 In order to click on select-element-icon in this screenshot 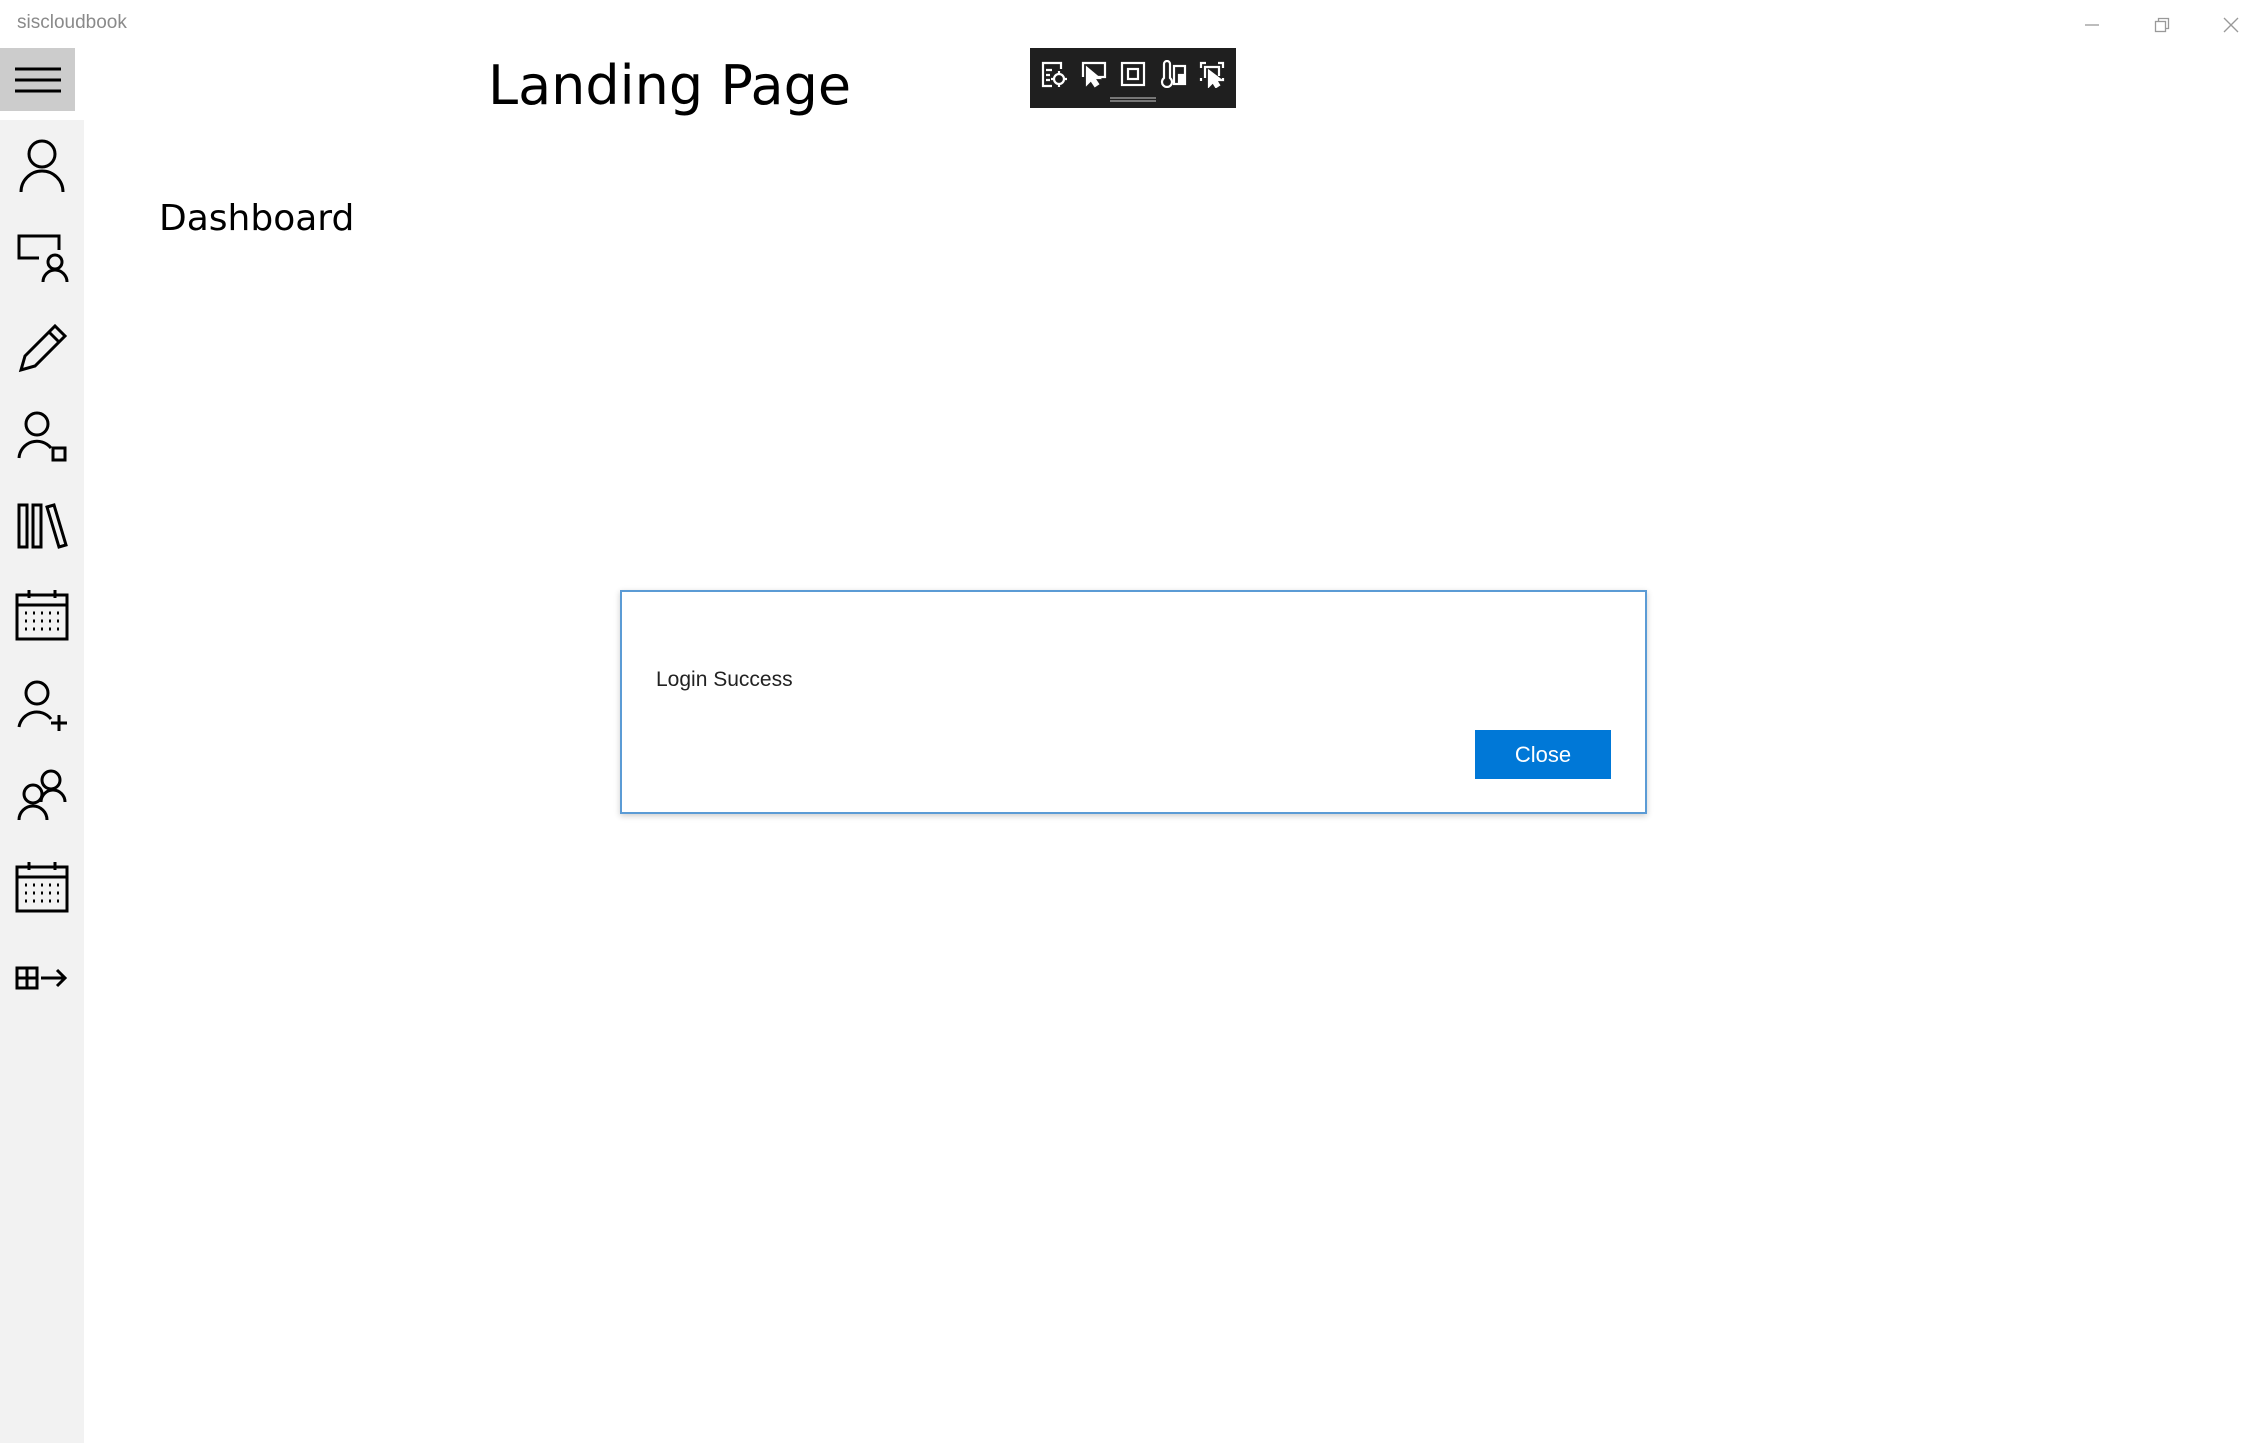, I will do `click(1094, 74)`.